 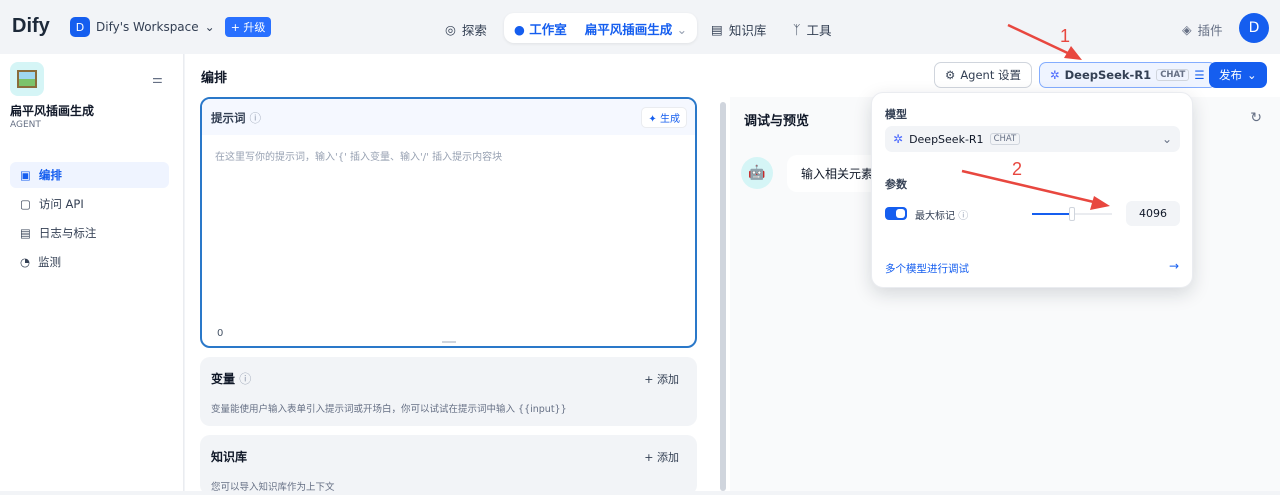 What do you see at coordinates (1065, 36) in the screenshot?
I see `annotation-label-1: 1` at bounding box center [1065, 36].